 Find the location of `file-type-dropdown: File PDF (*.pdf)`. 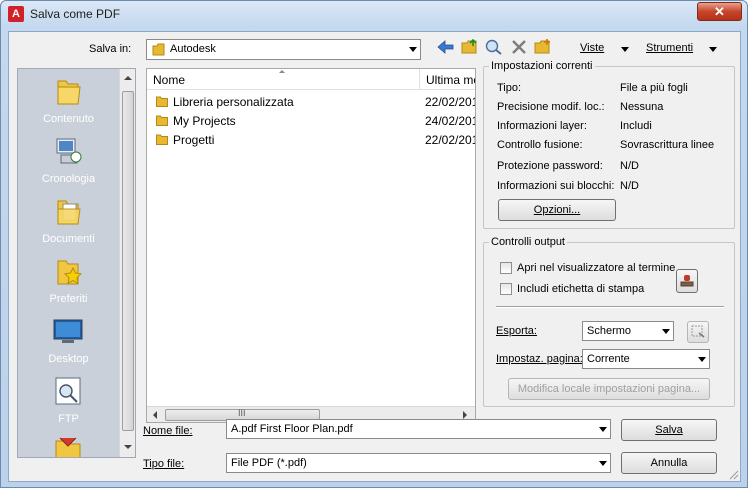

file-type-dropdown: File PDF (*.pdf) is located at coordinates (418, 463).